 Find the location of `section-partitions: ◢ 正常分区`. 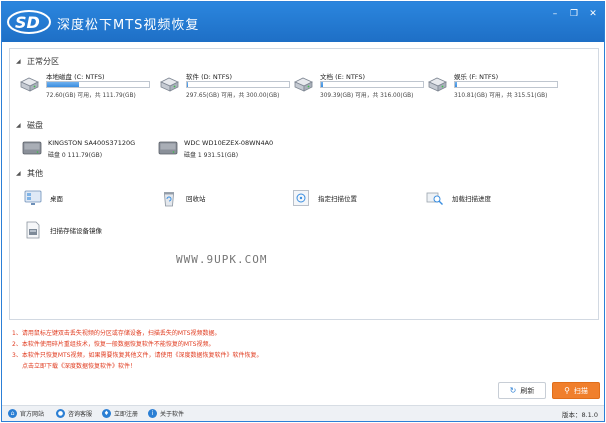

section-partitions: ◢ 正常分区 is located at coordinates (37, 61).